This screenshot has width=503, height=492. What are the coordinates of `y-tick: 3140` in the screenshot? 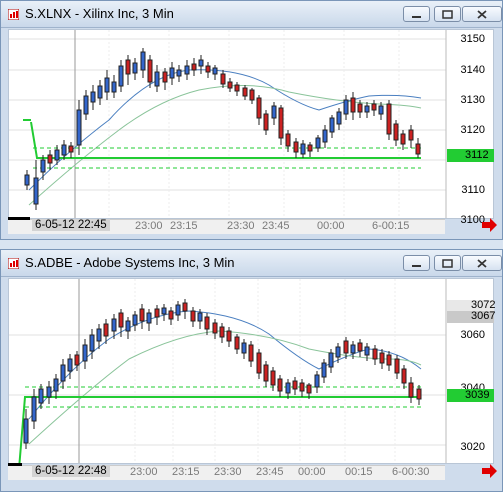 It's located at (472, 70).